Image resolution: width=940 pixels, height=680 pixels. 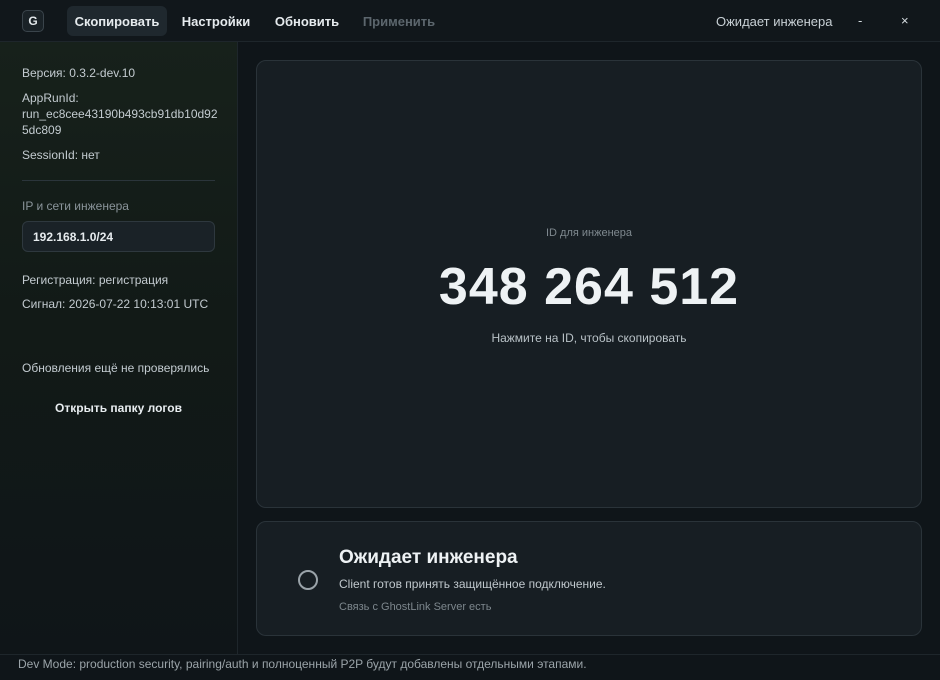 What do you see at coordinates (42, 130) in the screenshot?
I see `apprun-value-line2: 5dc809` at bounding box center [42, 130].